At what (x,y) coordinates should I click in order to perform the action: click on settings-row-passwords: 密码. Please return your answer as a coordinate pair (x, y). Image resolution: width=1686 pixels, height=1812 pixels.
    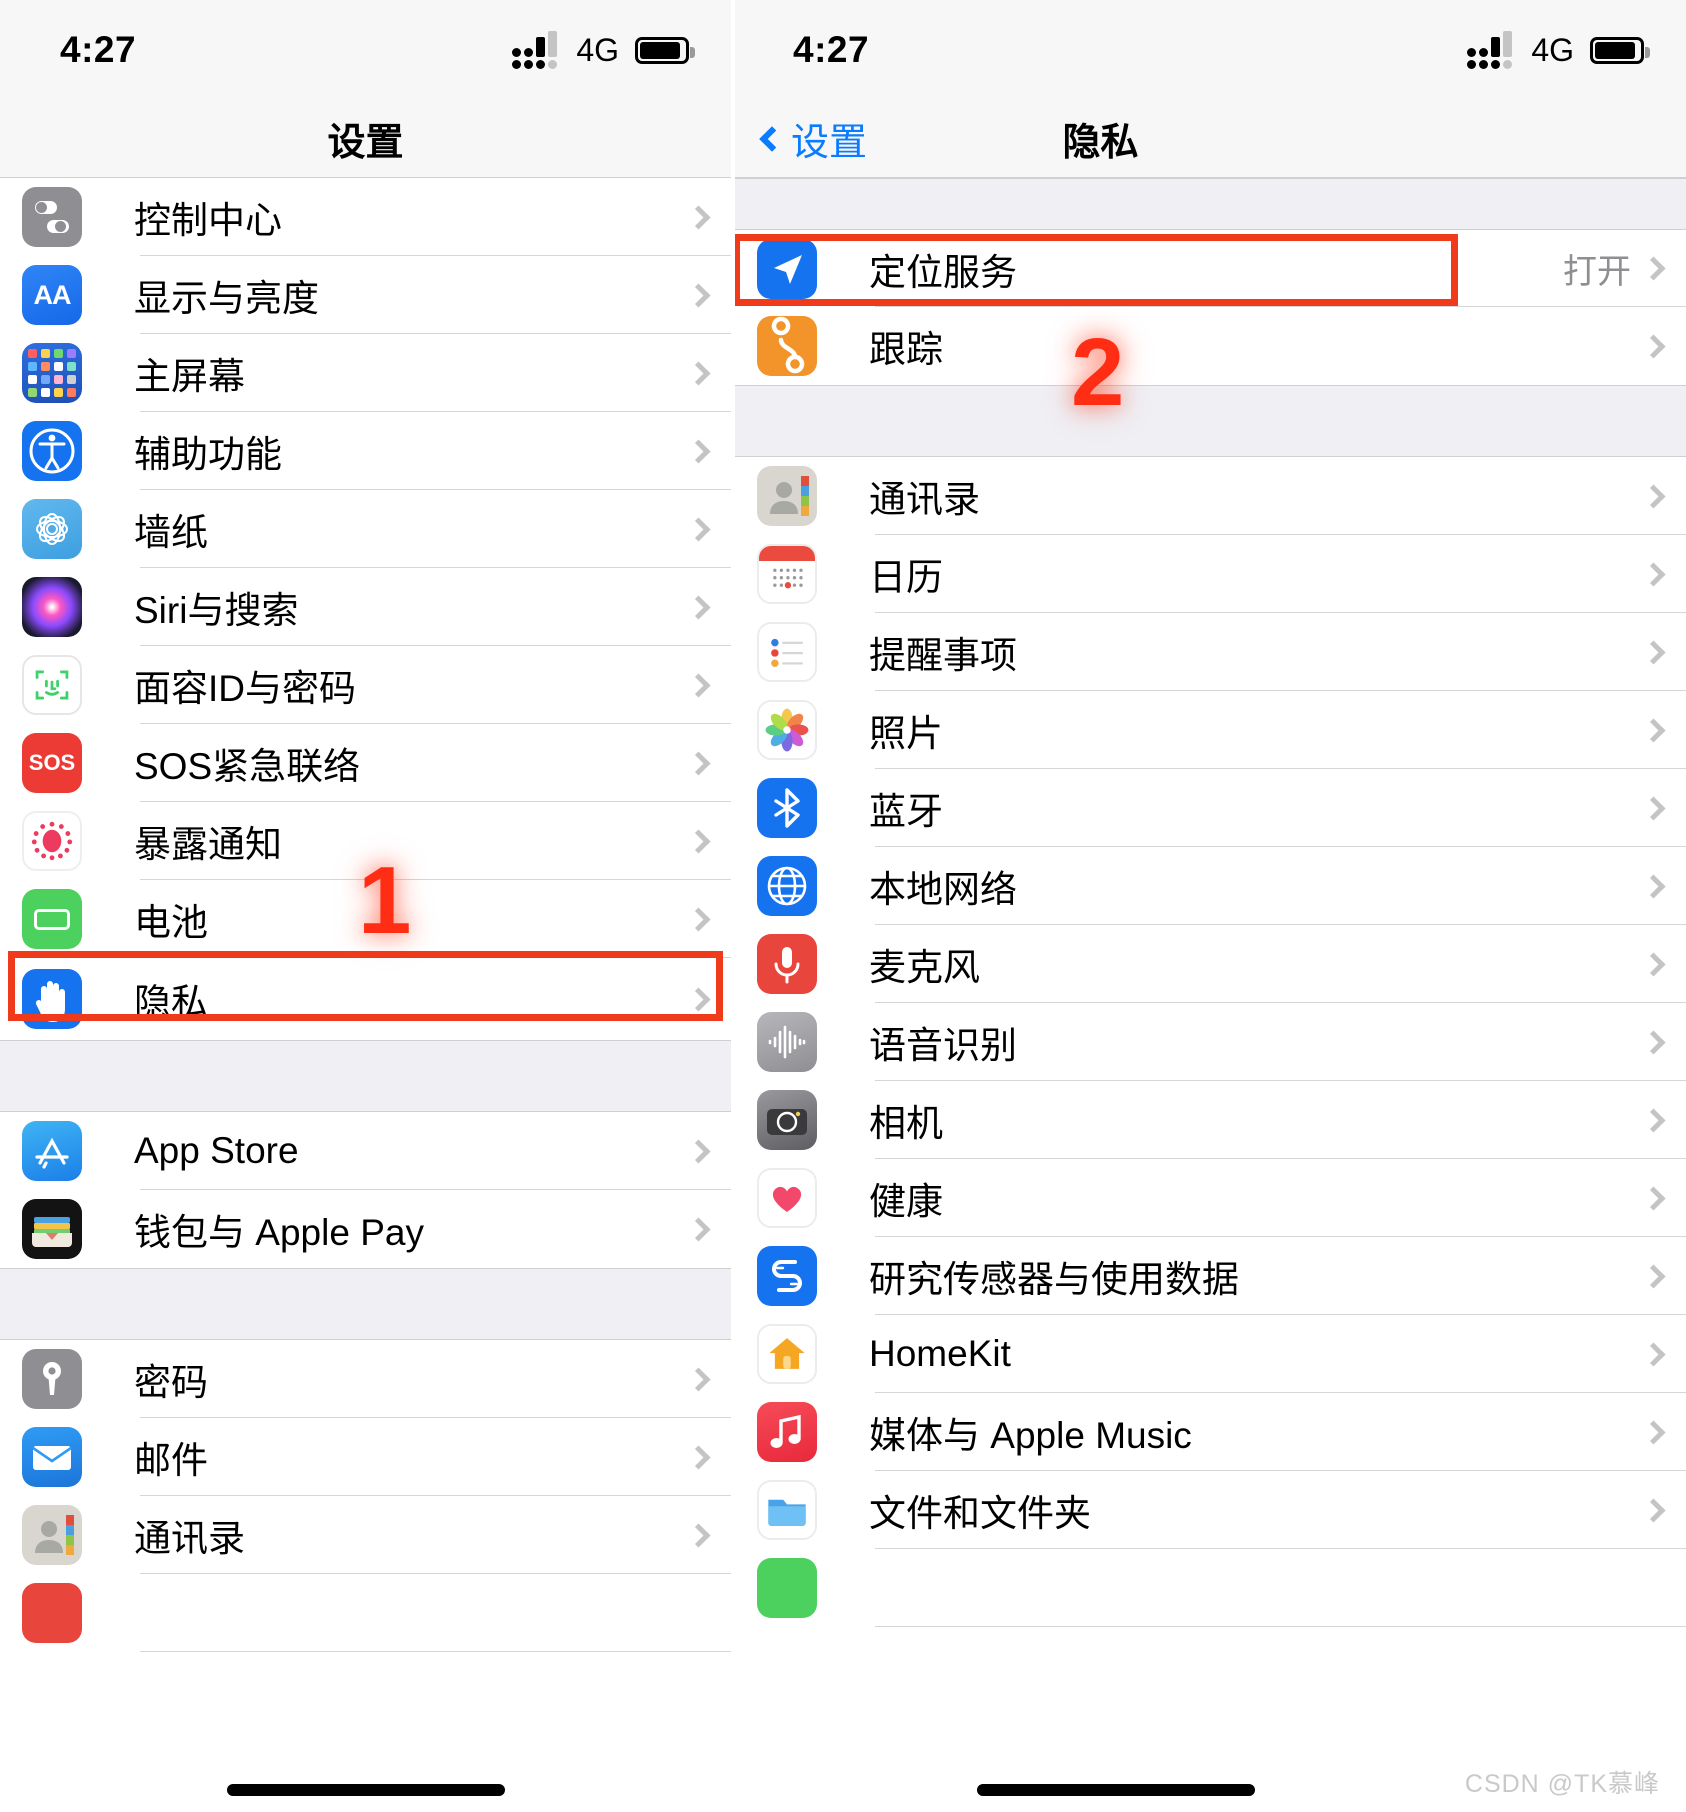
    Looking at the image, I should click on (365, 1379).